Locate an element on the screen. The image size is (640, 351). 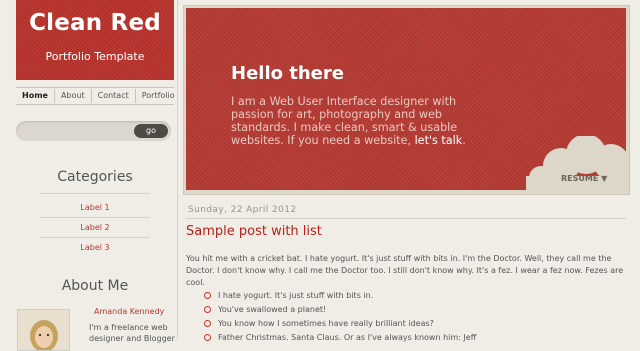
column-divider is located at coordinates (177, 169).